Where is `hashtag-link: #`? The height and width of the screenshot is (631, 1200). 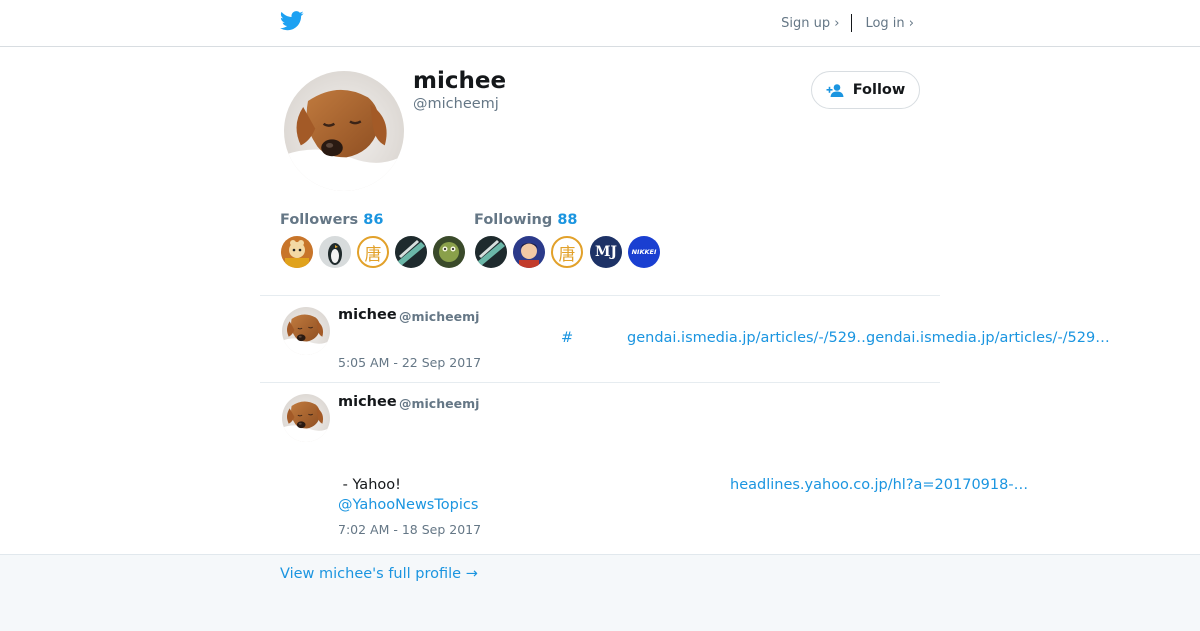 hashtag-link: # is located at coordinates (567, 338).